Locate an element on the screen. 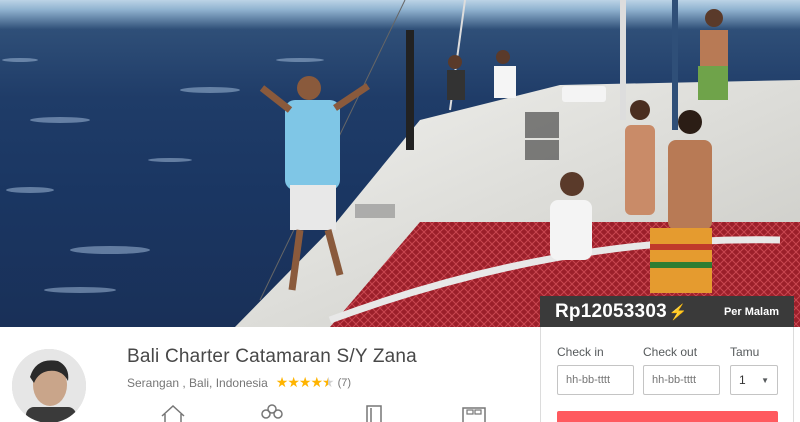 This screenshot has width=800, height=422. guests-icon is located at coordinates (272, 411).